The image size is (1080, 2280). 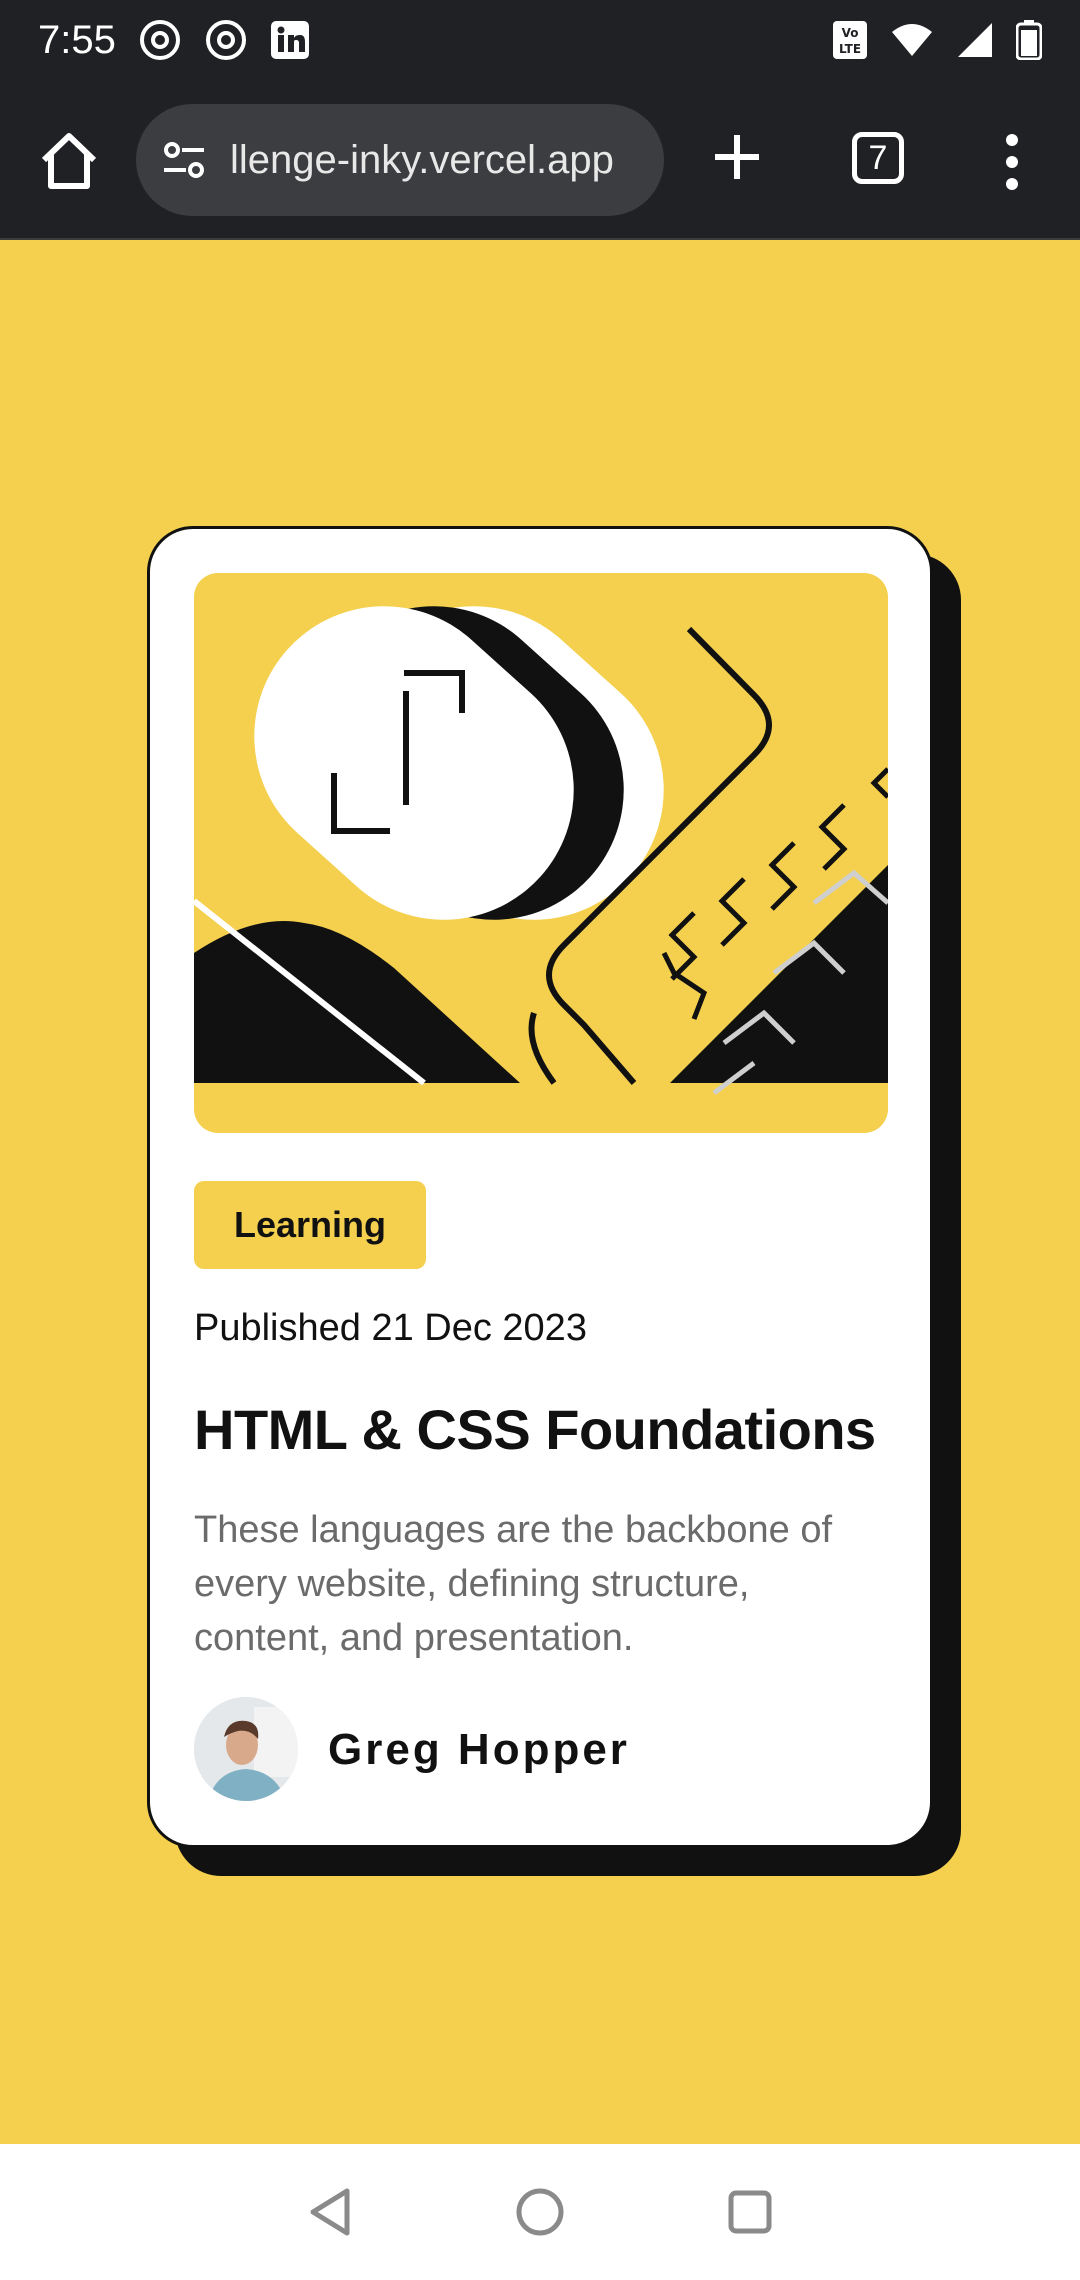 I want to click on author-name: Greg Hopper, so click(x=479, y=1750).